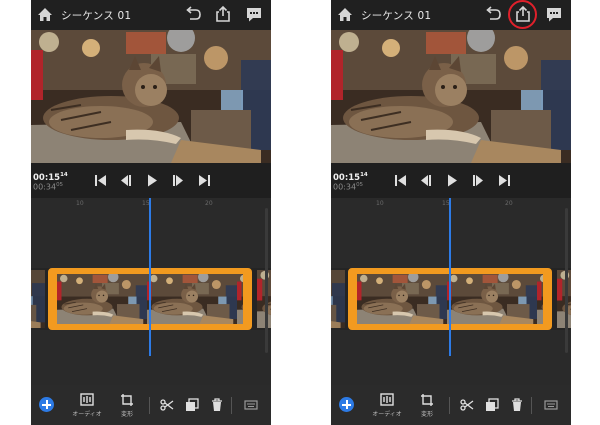 Image resolution: width=600 pixels, height=425 pixels. Describe the element at coordinates (522, 14) in the screenshot. I see `share-highlight-circle` at that location.